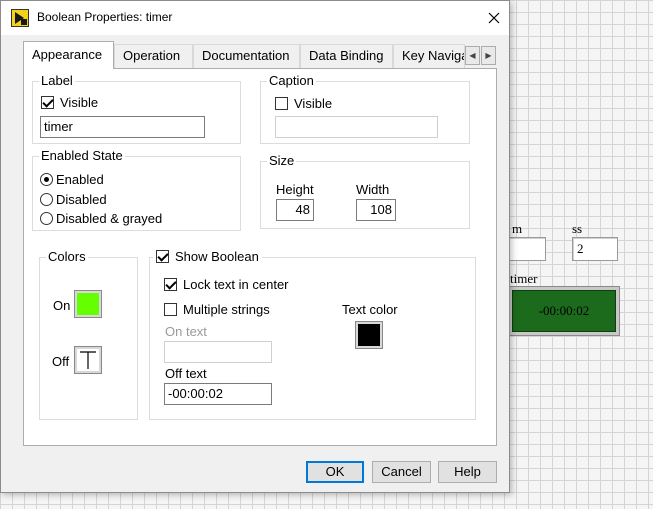 The height and width of the screenshot is (509, 653). I want to click on tab-data-binding: Data Binding, so click(346, 56).